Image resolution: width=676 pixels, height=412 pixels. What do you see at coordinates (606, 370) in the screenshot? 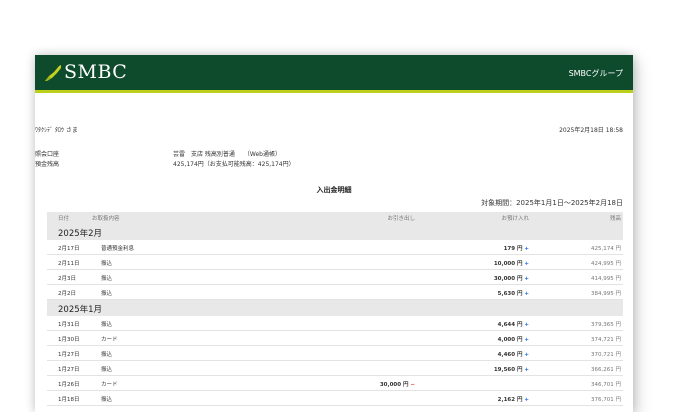
I see `row-balance: 366,261 円` at bounding box center [606, 370].